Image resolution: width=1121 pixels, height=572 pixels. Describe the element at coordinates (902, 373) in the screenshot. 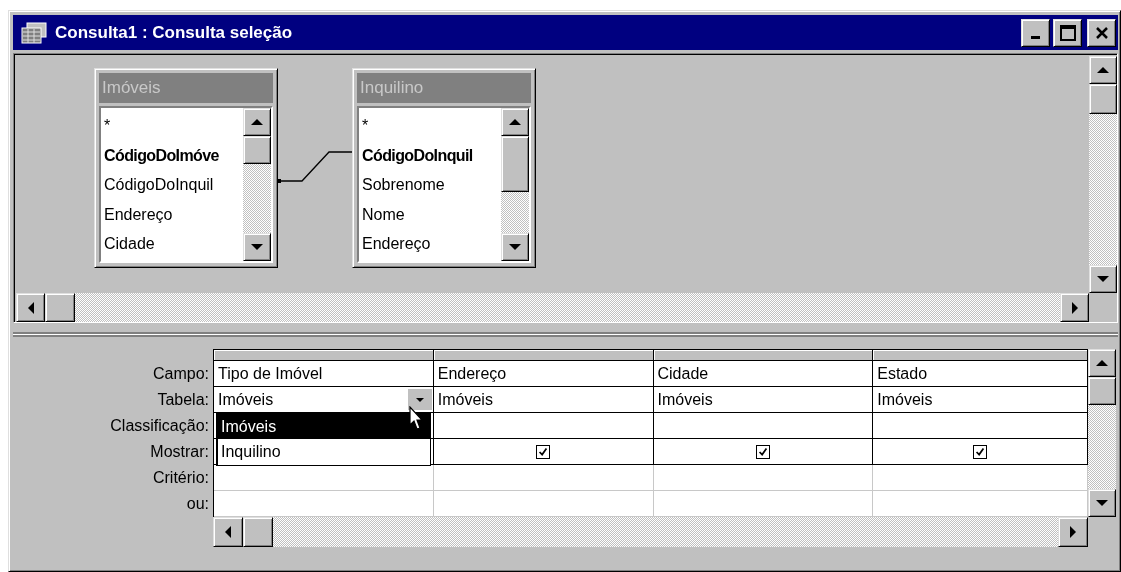

I see `field-name: Estado` at that location.